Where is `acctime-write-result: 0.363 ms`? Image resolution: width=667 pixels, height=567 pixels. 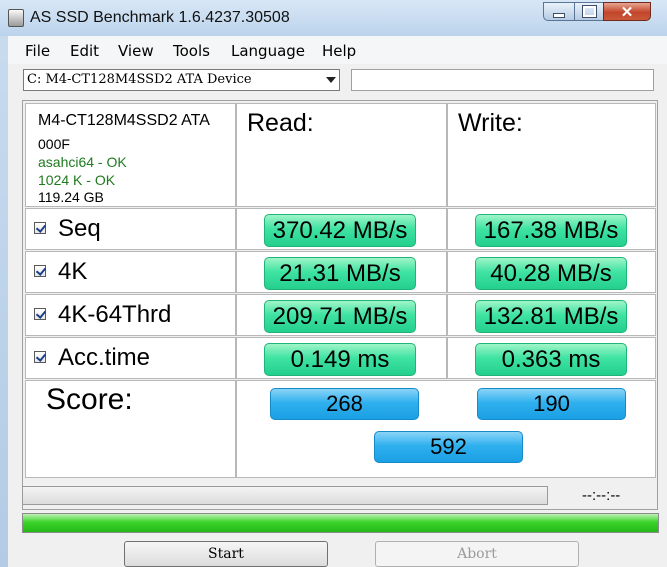 acctime-write-result: 0.363 ms is located at coordinates (551, 359).